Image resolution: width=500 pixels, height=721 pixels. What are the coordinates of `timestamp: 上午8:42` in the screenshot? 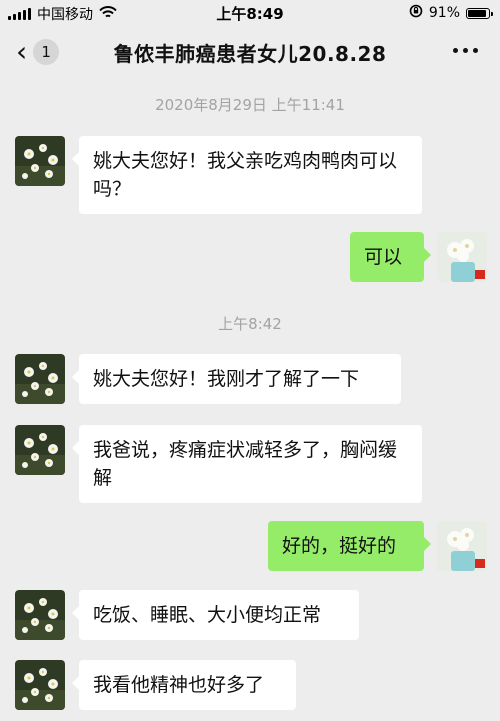 It's located at (250, 324).